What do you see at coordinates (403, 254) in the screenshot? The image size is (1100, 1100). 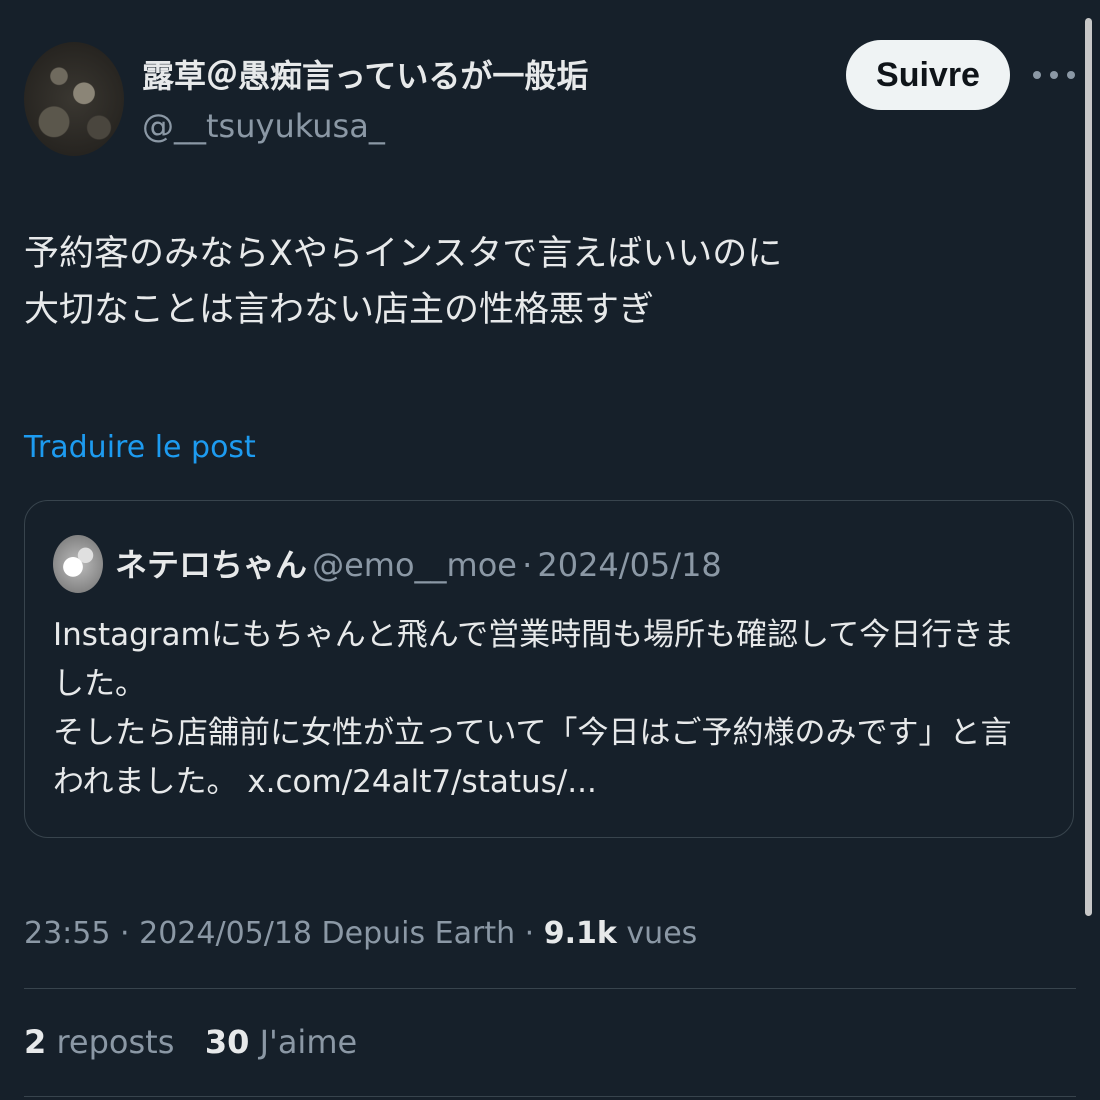 I see `post-line: 予約客のみならXやらインスタで言えばいいのに` at bounding box center [403, 254].